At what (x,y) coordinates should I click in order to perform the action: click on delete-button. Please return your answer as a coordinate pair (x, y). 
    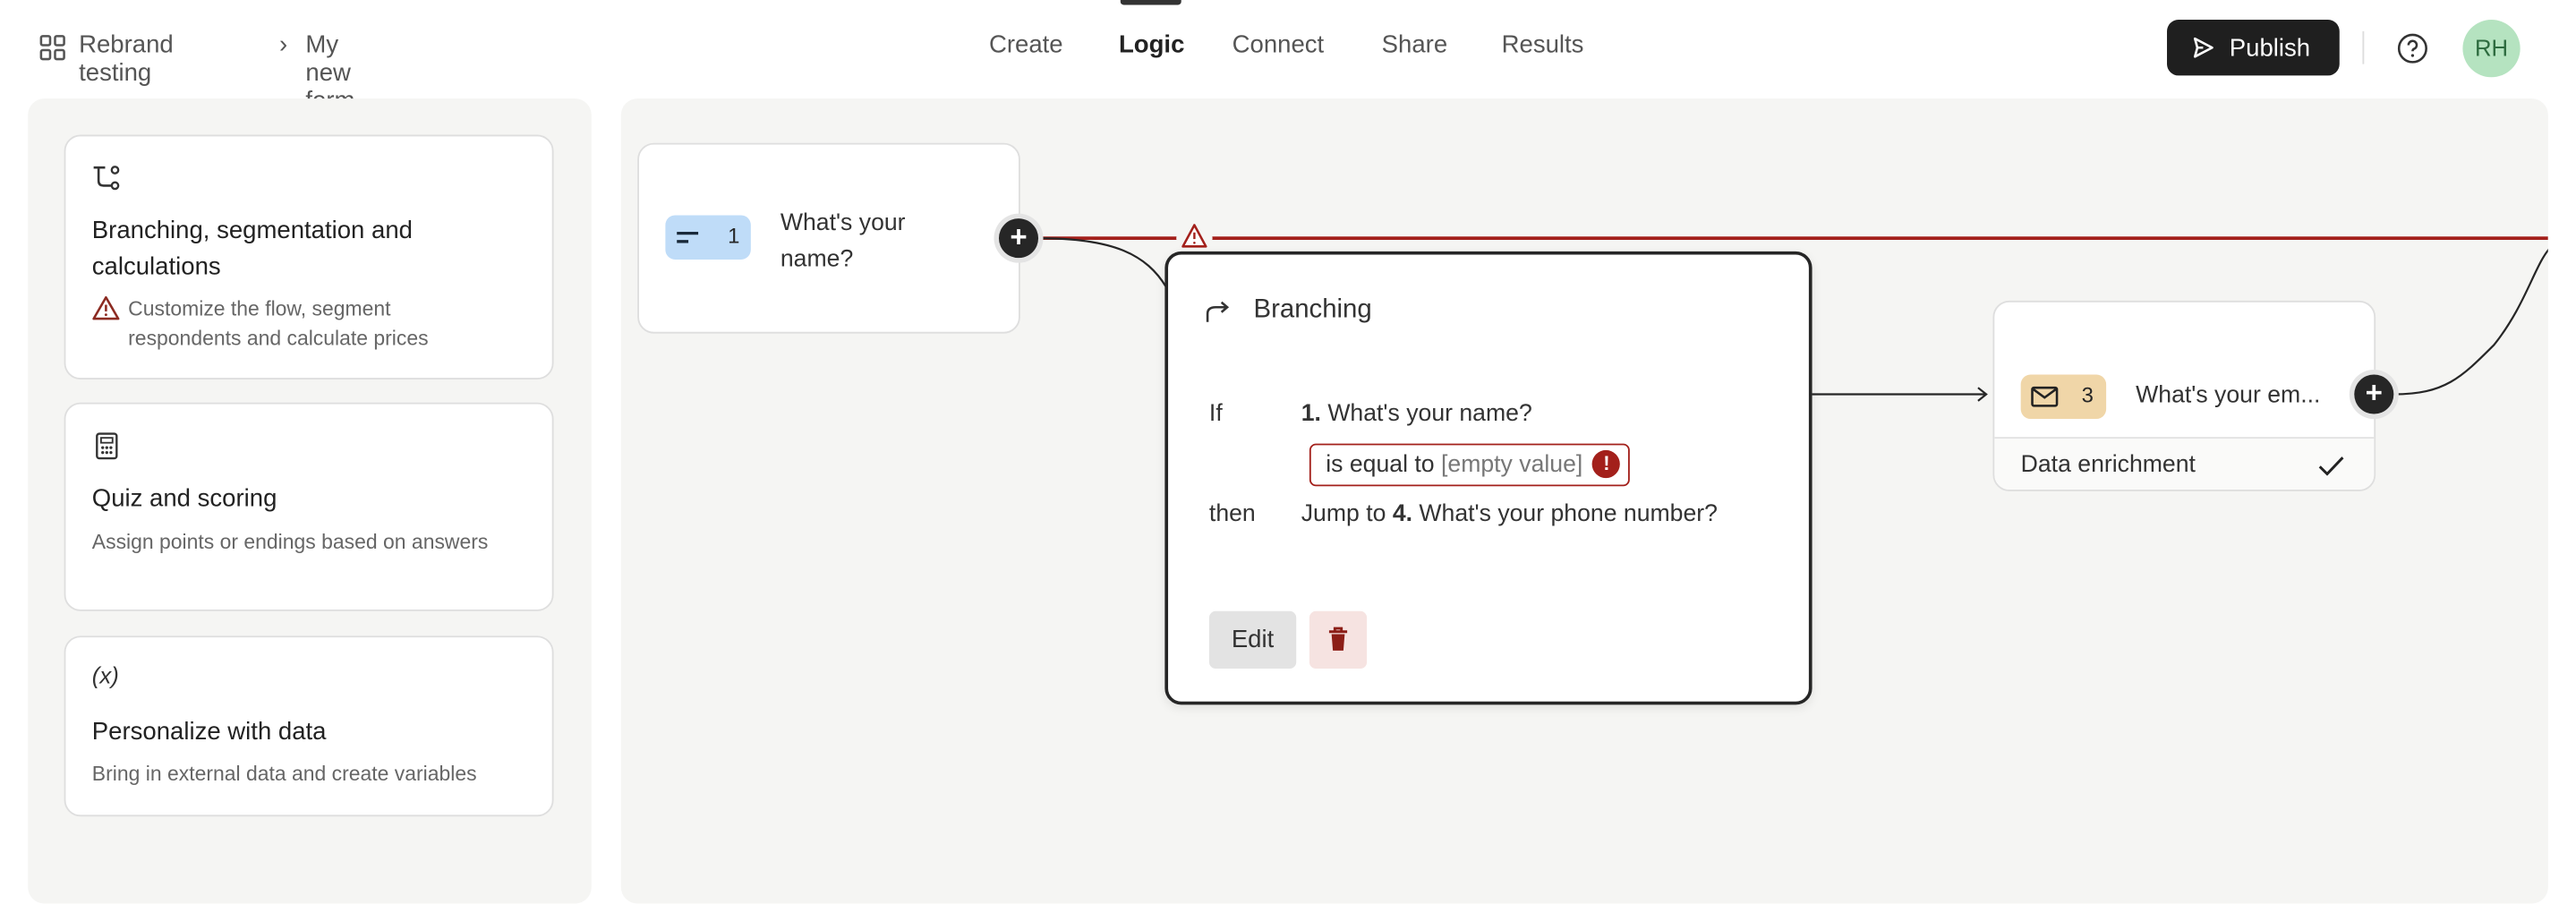
    Looking at the image, I should click on (1338, 639).